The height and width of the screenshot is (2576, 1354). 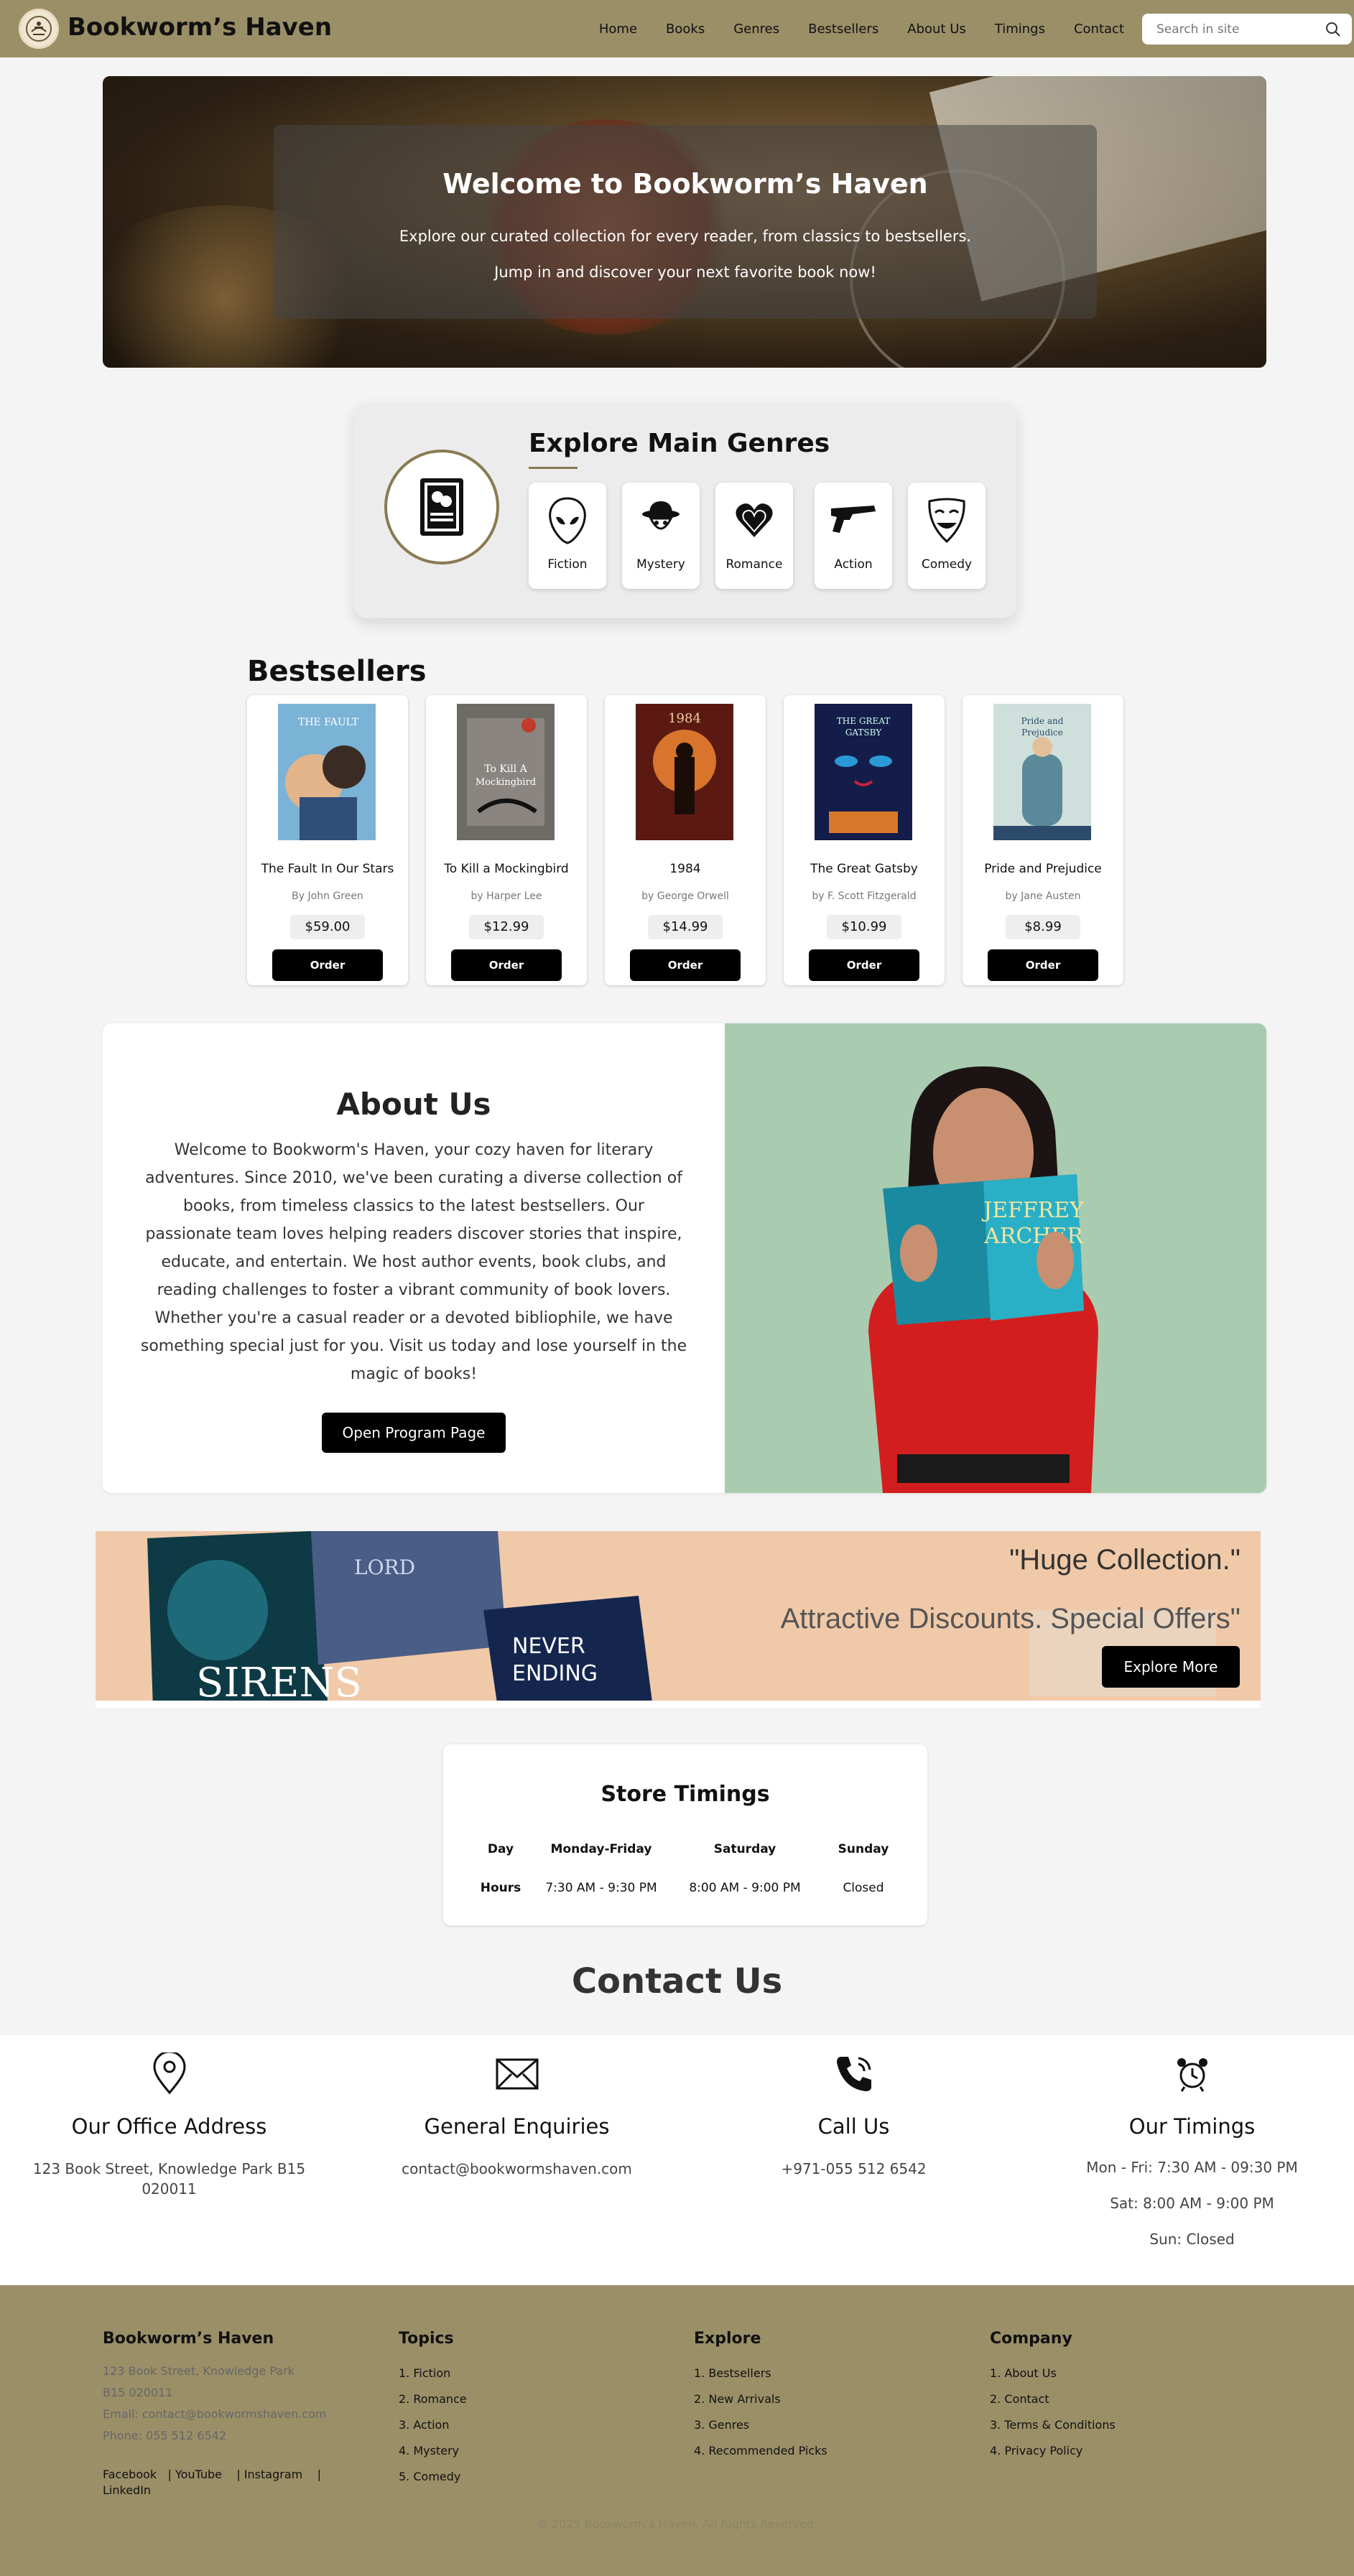 What do you see at coordinates (1247, 29) in the screenshot?
I see `search-input` at bounding box center [1247, 29].